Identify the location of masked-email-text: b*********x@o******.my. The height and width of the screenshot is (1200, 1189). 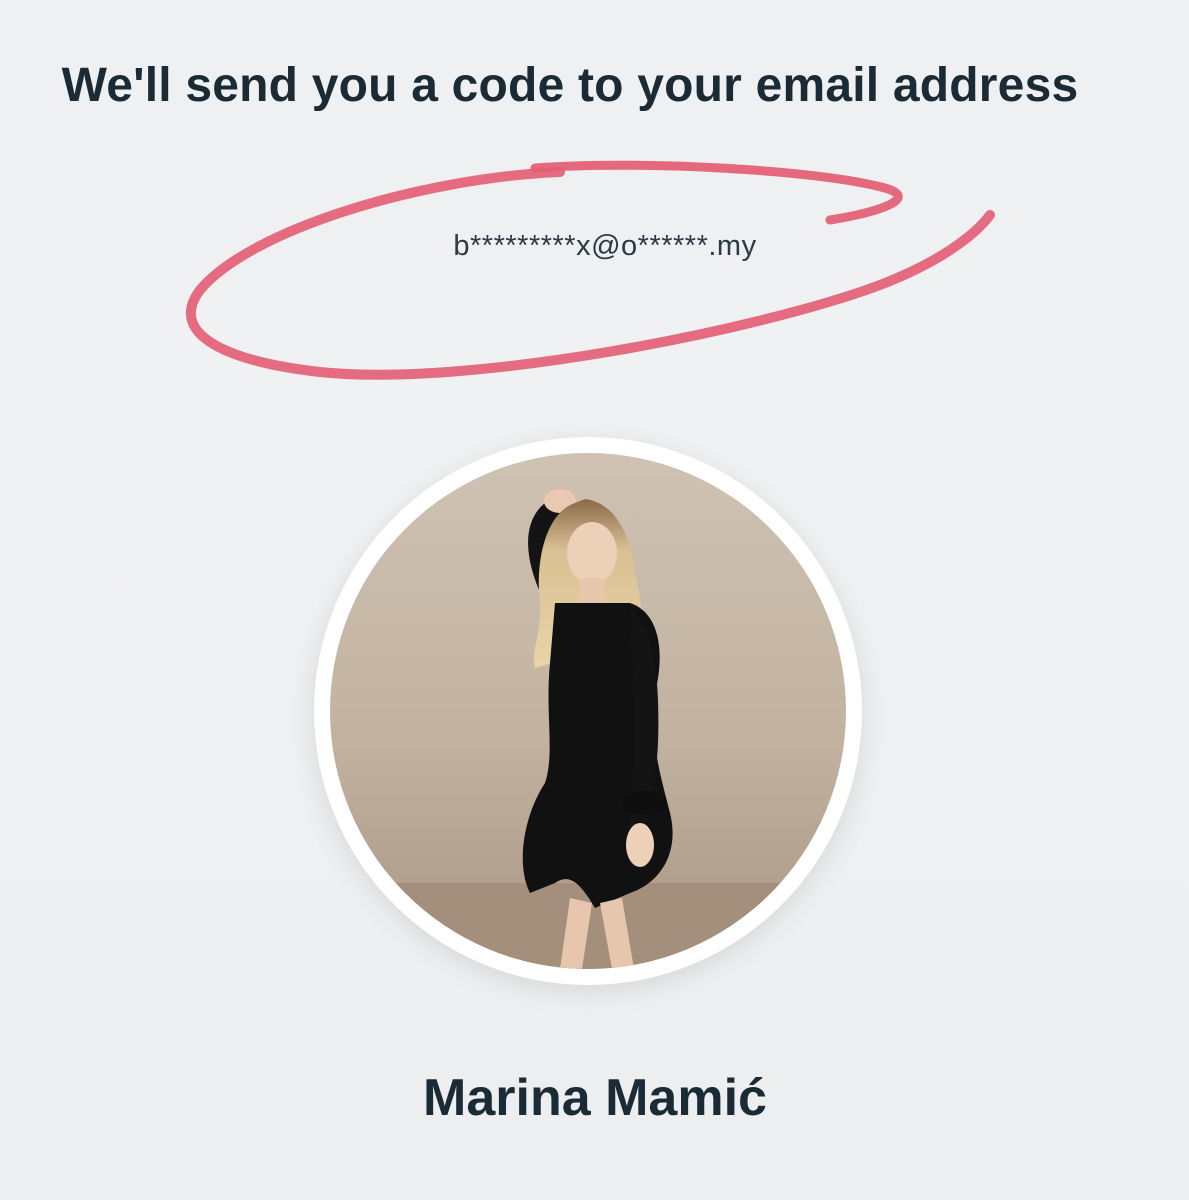
(605, 246).